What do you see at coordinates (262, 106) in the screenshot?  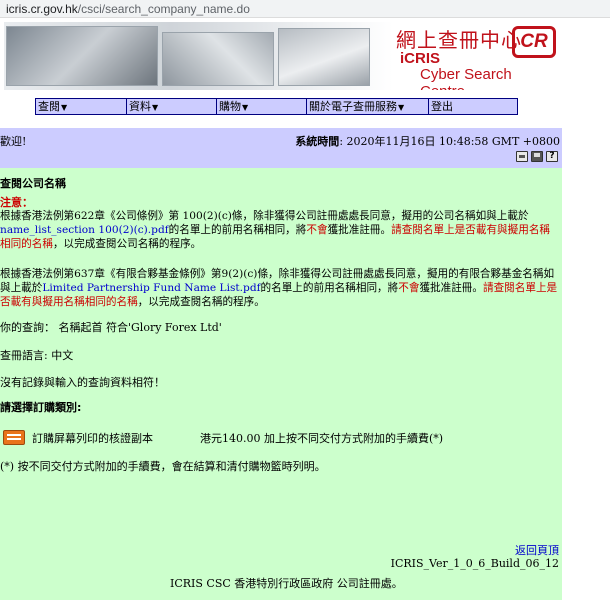 I see `menu-shopping: 購物▼` at bounding box center [262, 106].